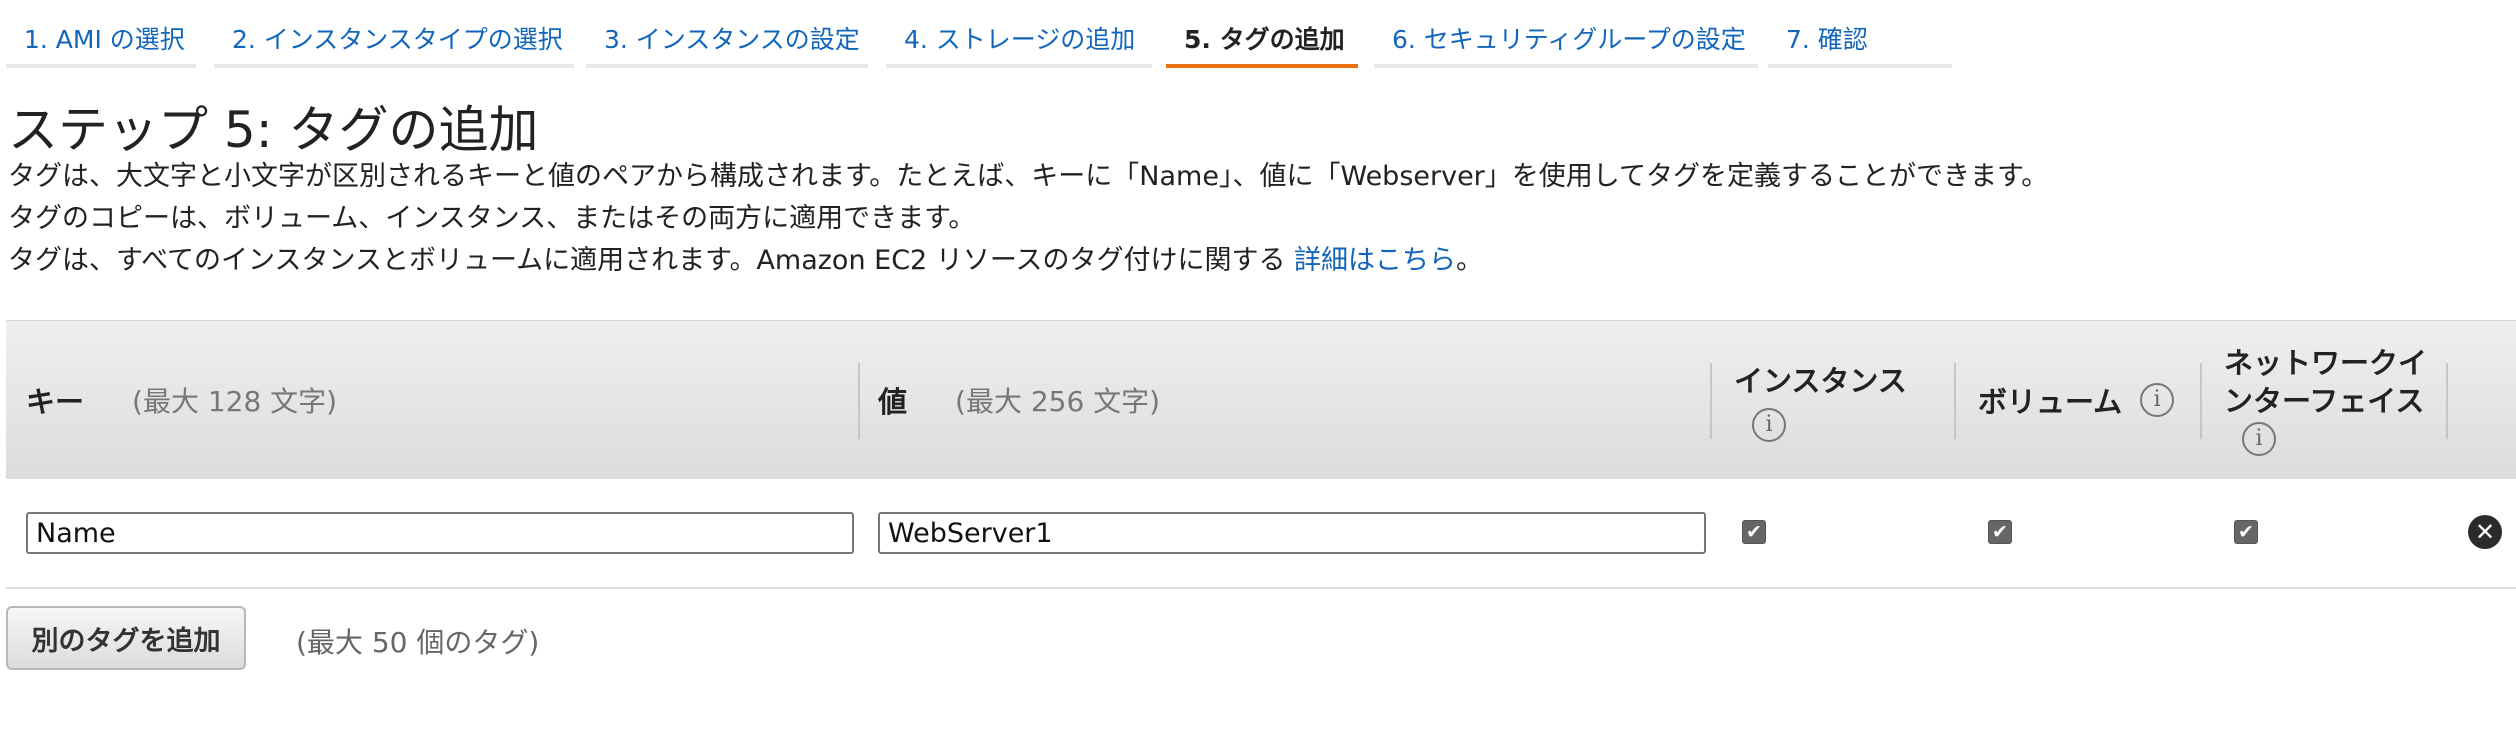  What do you see at coordinates (1292, 533) in the screenshot?
I see `tag-value-input` at bounding box center [1292, 533].